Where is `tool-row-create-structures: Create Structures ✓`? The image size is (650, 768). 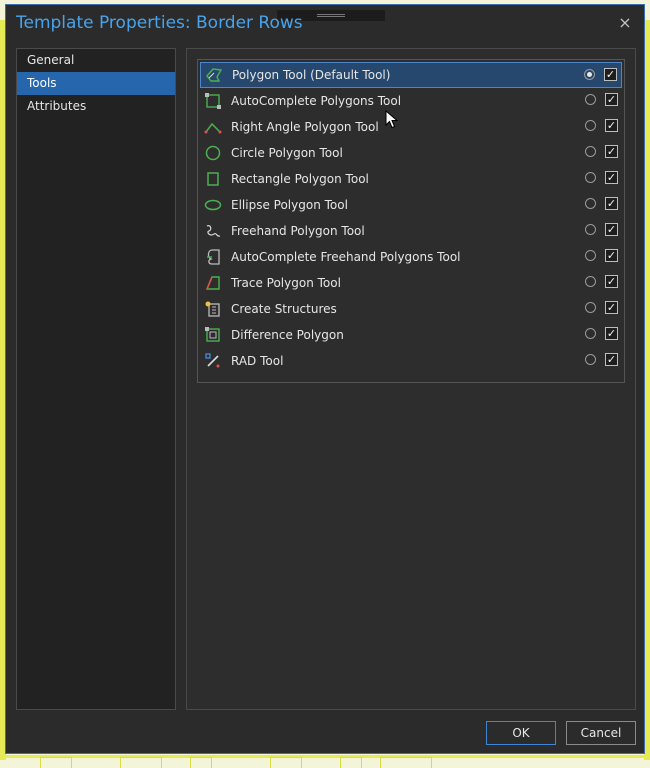
tool-row-create-structures: Create Structures ✓ is located at coordinates (411, 309).